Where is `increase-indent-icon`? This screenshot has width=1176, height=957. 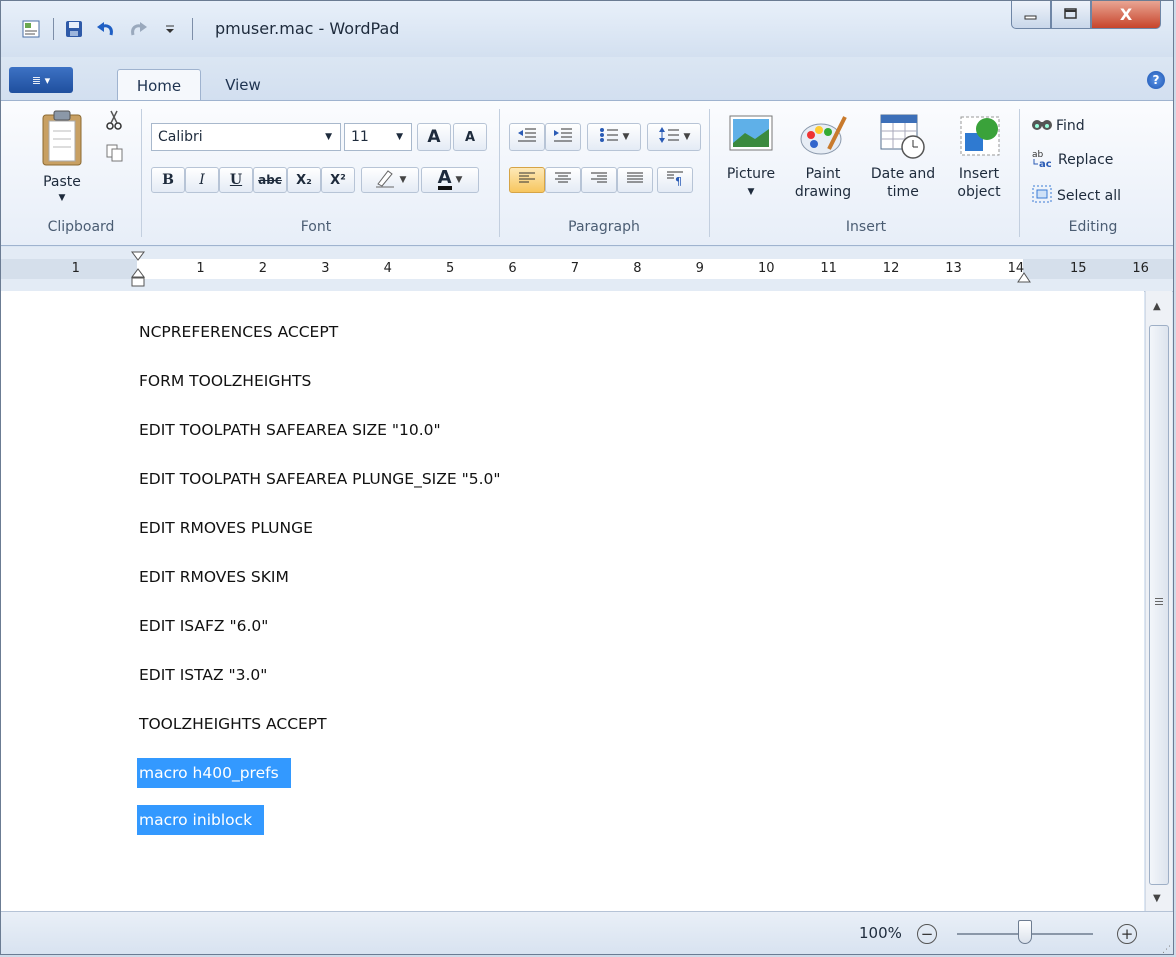
increase-indent-icon is located at coordinates (563, 137).